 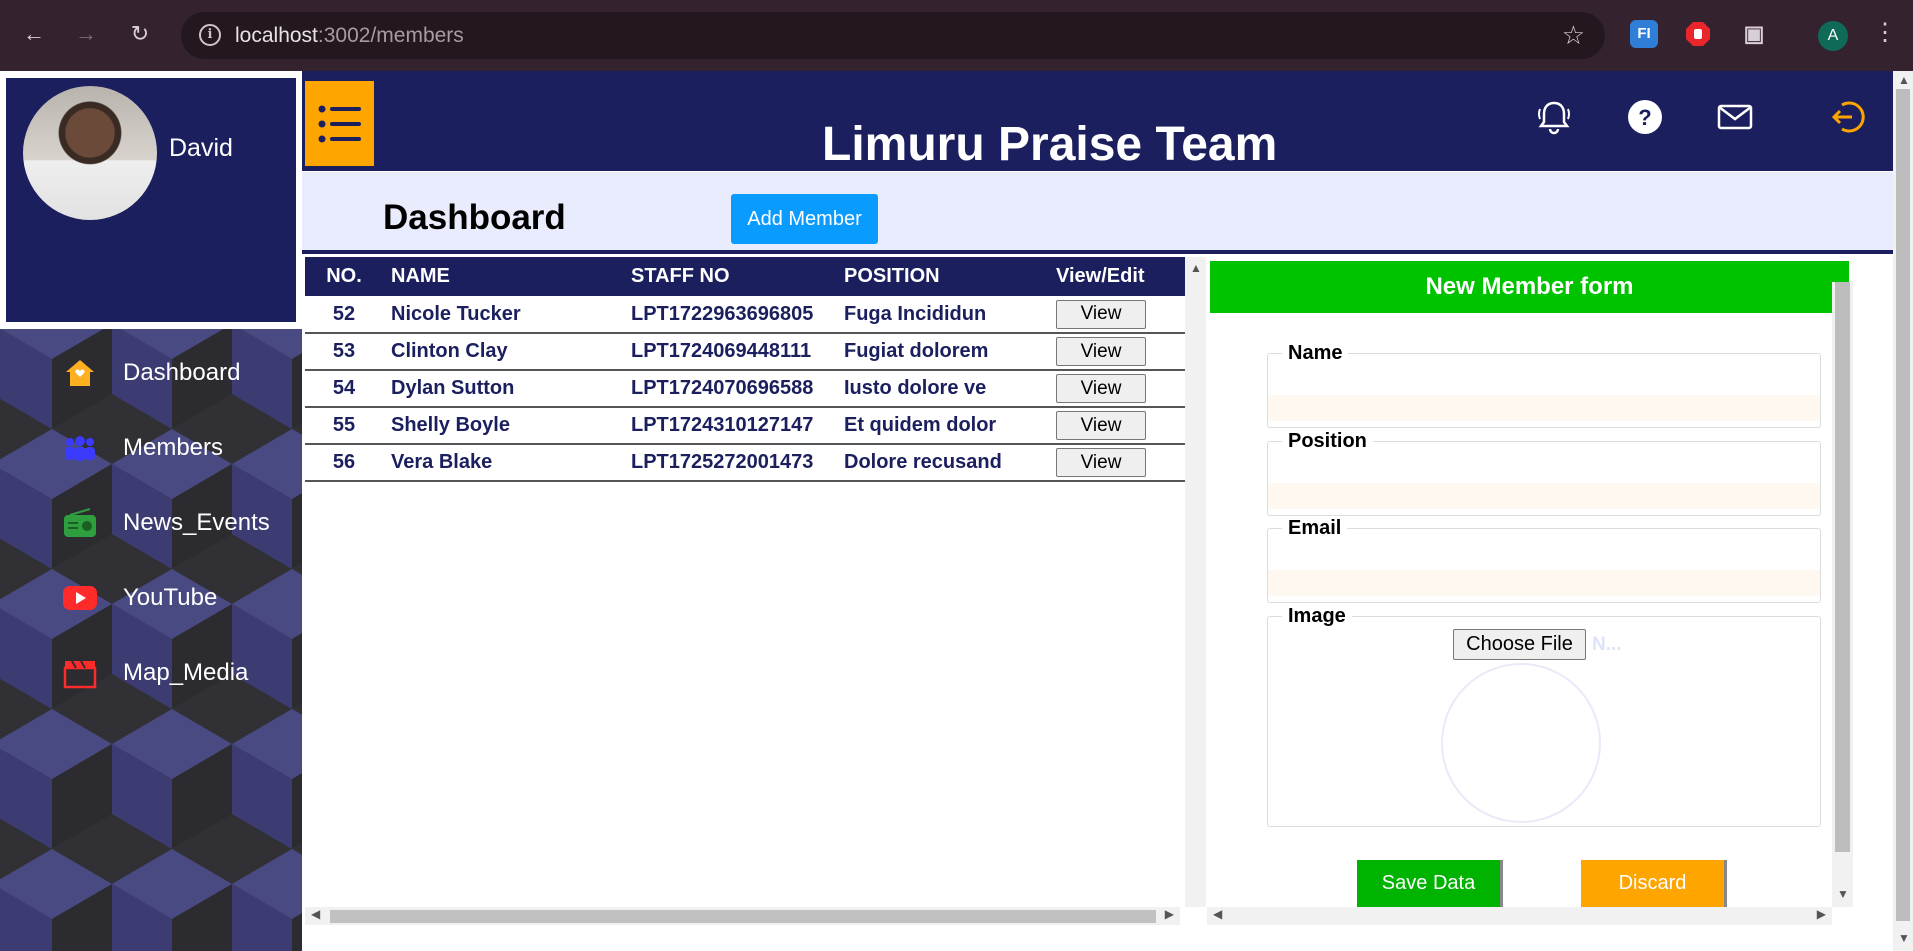 What do you see at coordinates (942, 389) in the screenshot?
I see `cell-position: Iusto dolore ve` at bounding box center [942, 389].